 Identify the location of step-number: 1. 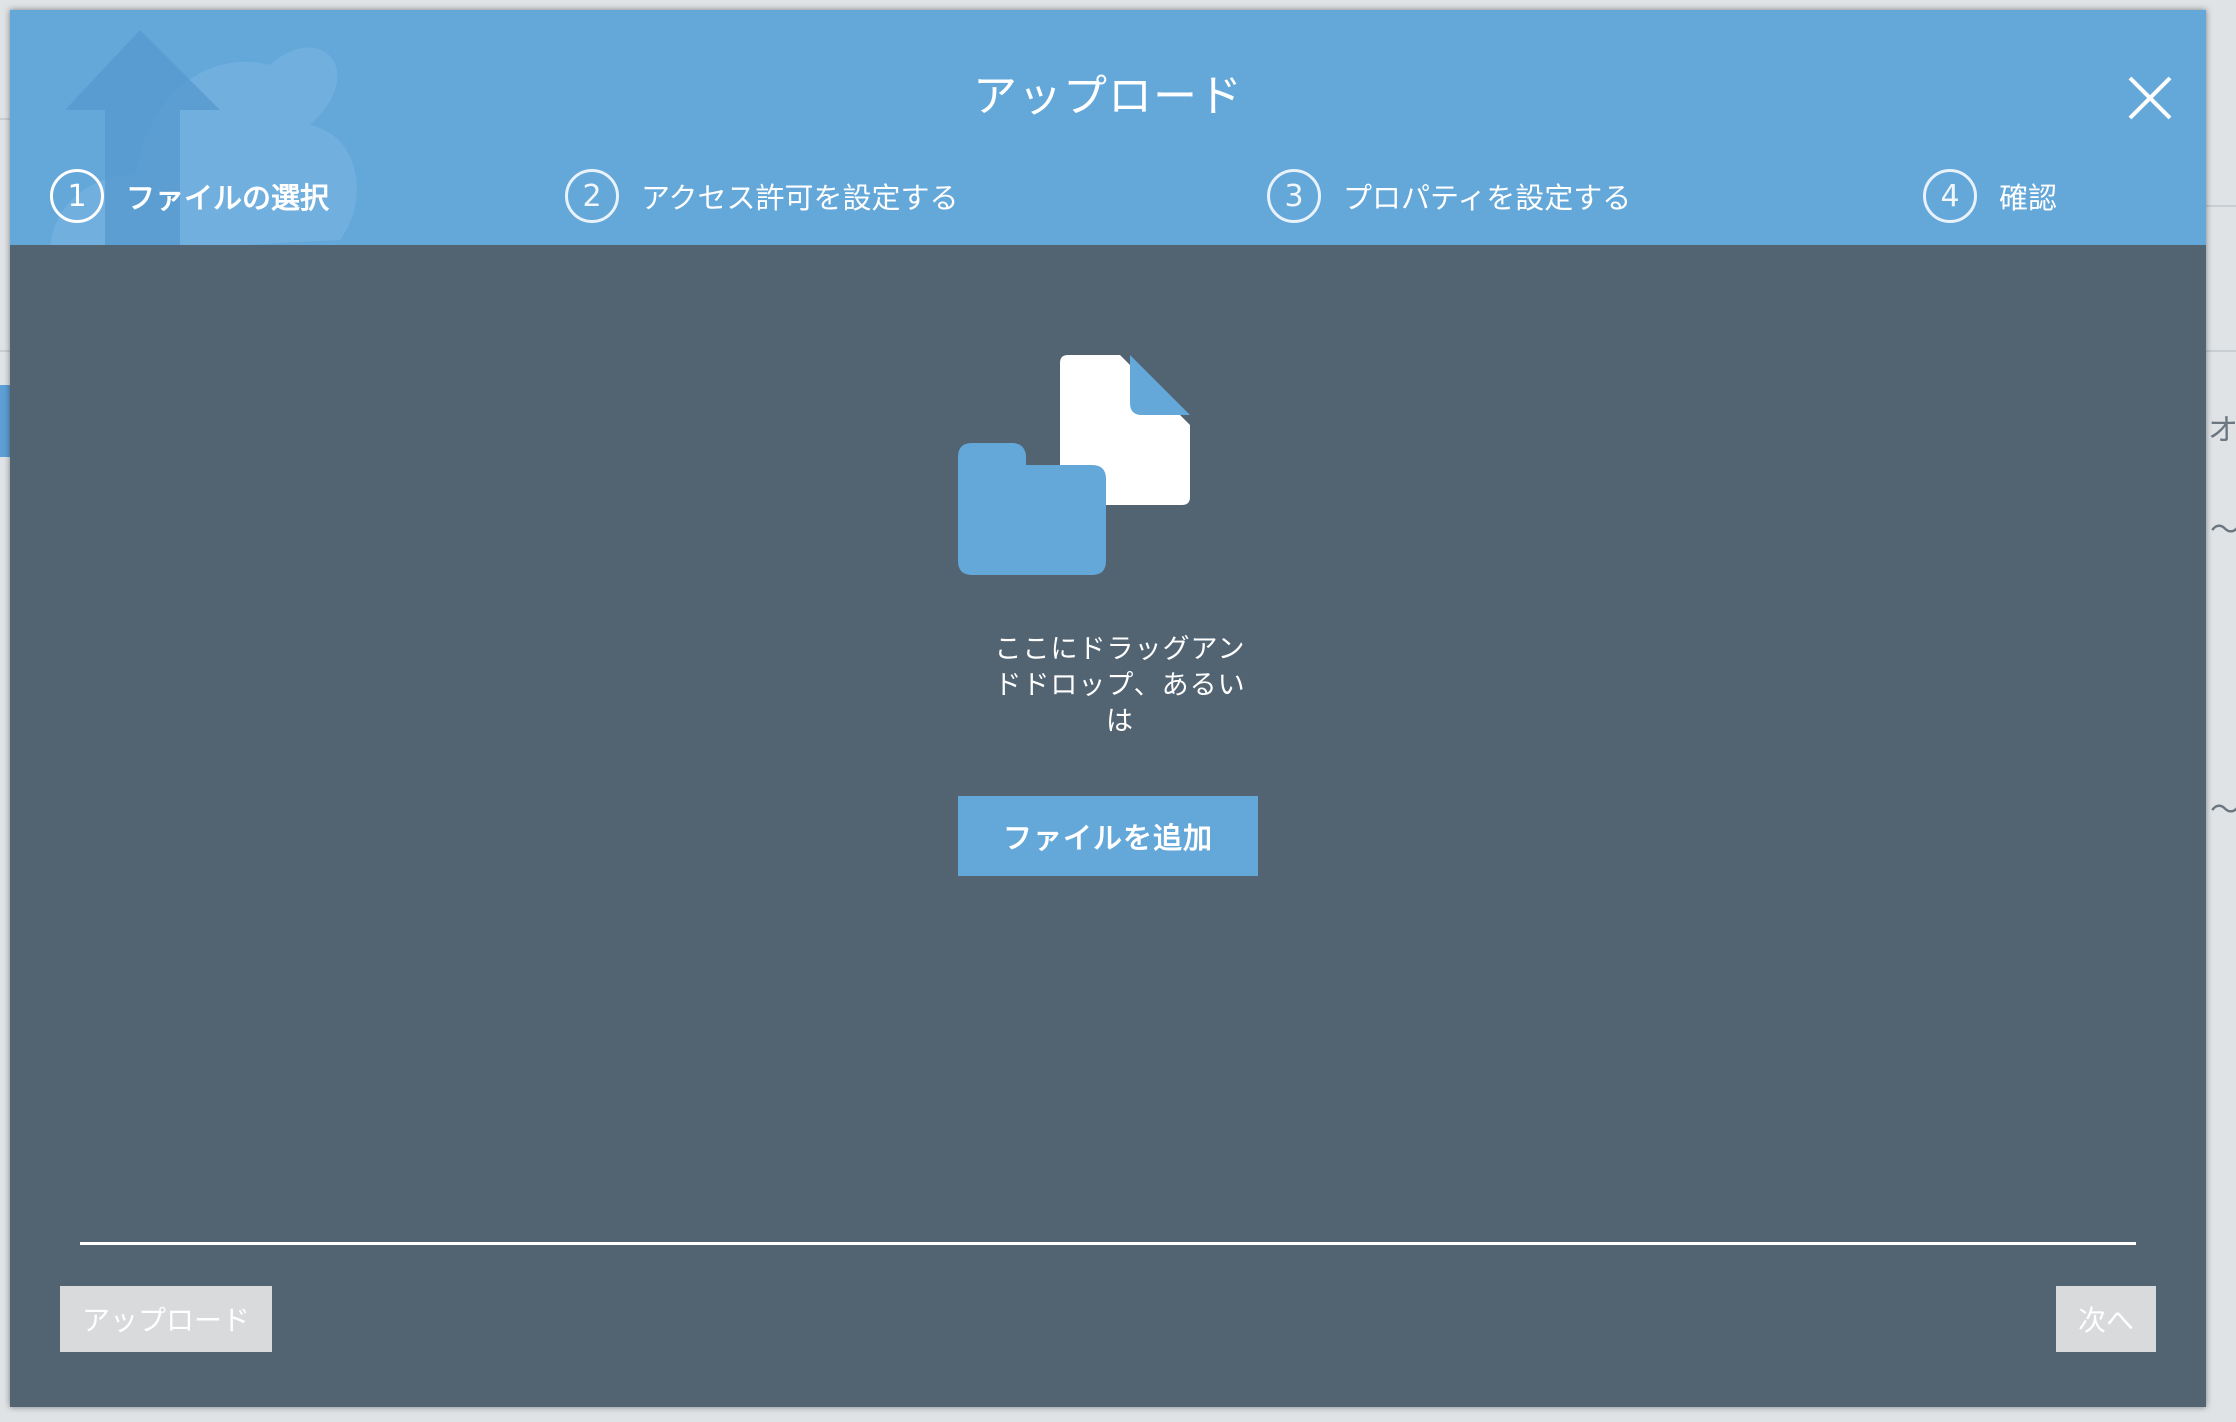
(77, 196).